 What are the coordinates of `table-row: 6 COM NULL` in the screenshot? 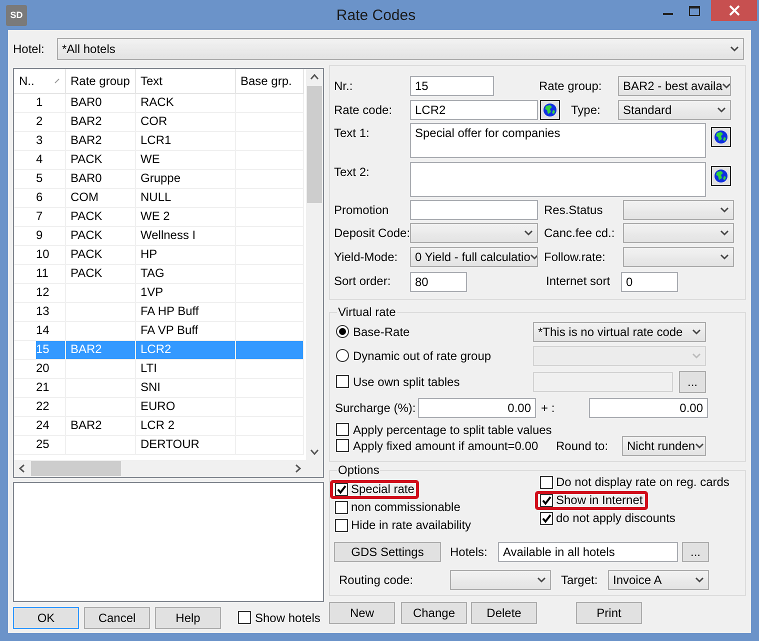 It's located at (158, 197).